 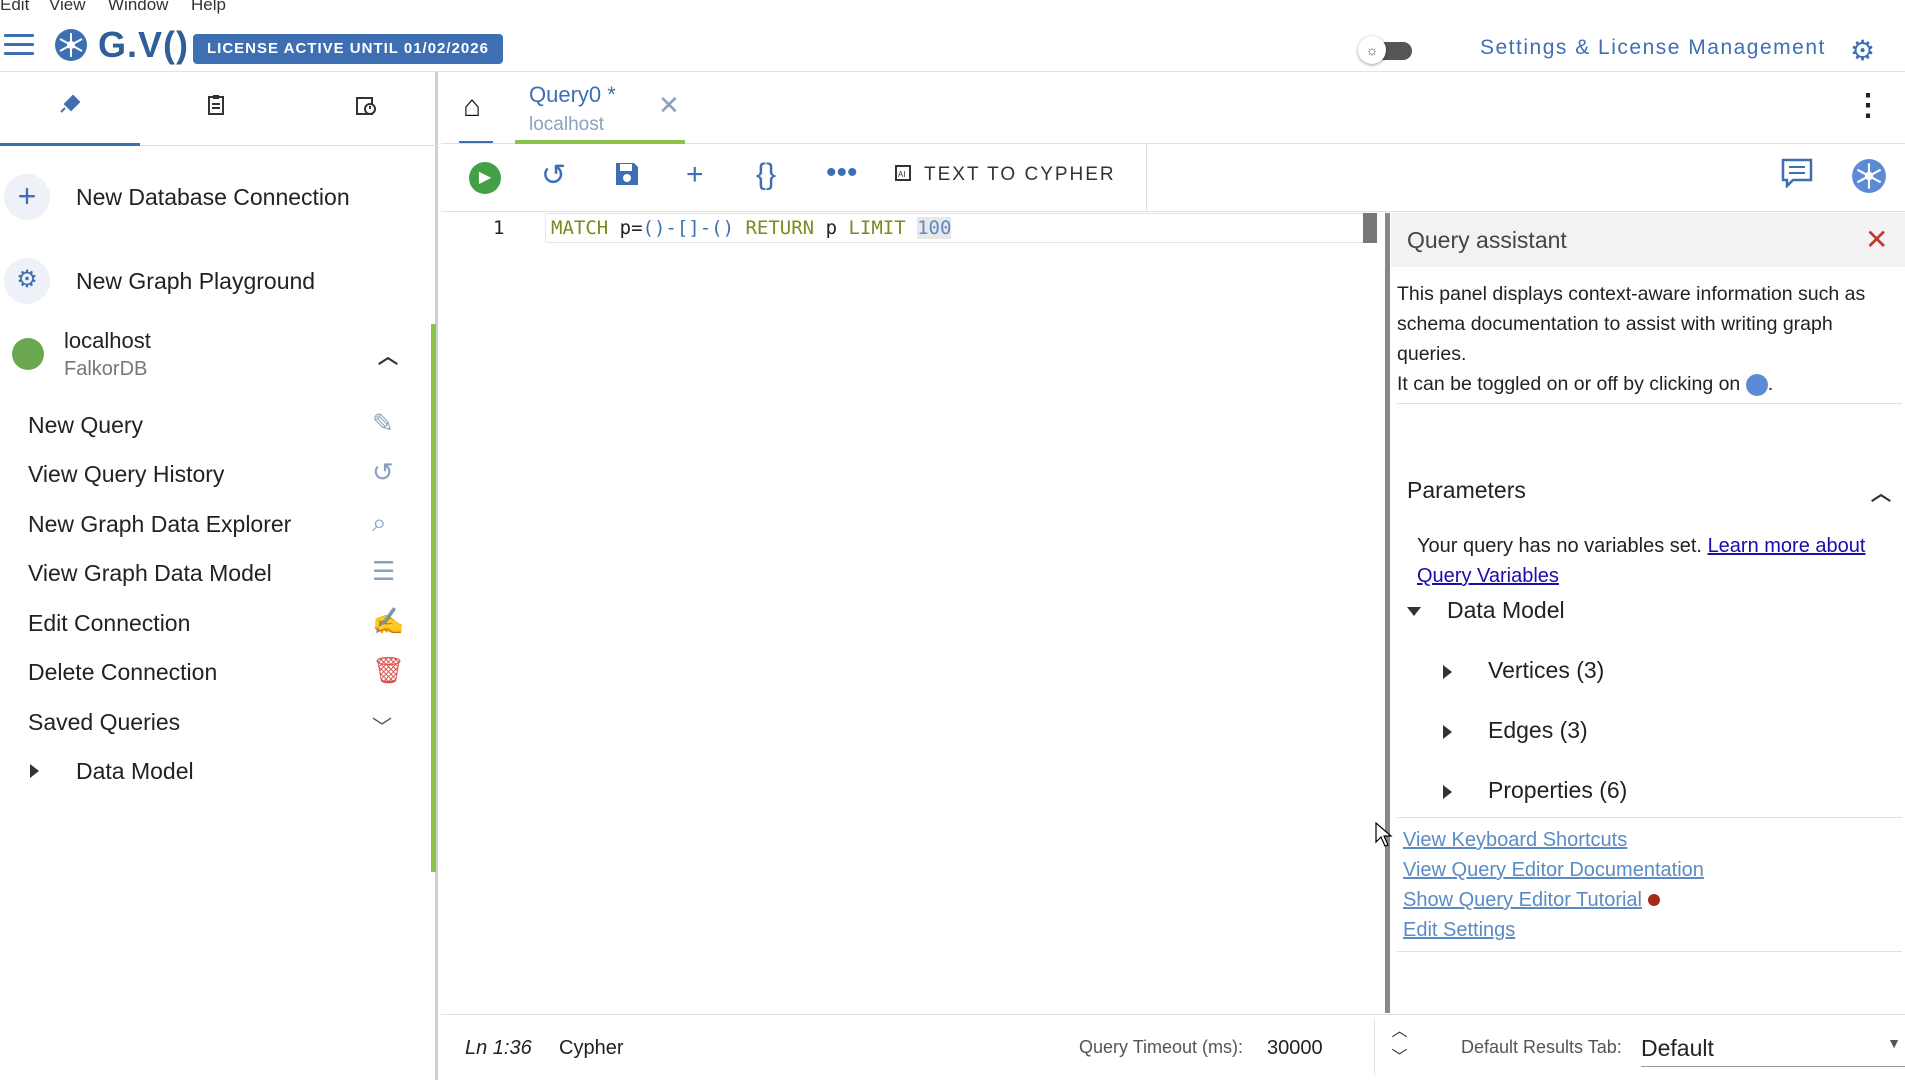 I want to click on menu-view: View, so click(x=67, y=7).